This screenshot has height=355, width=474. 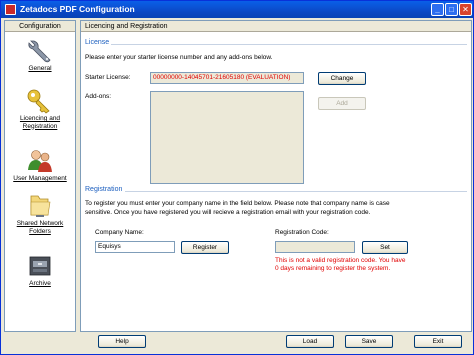 I want to click on title-bar: Zetadocs PDF Configuration _ □ ✕, so click(x=237, y=9).